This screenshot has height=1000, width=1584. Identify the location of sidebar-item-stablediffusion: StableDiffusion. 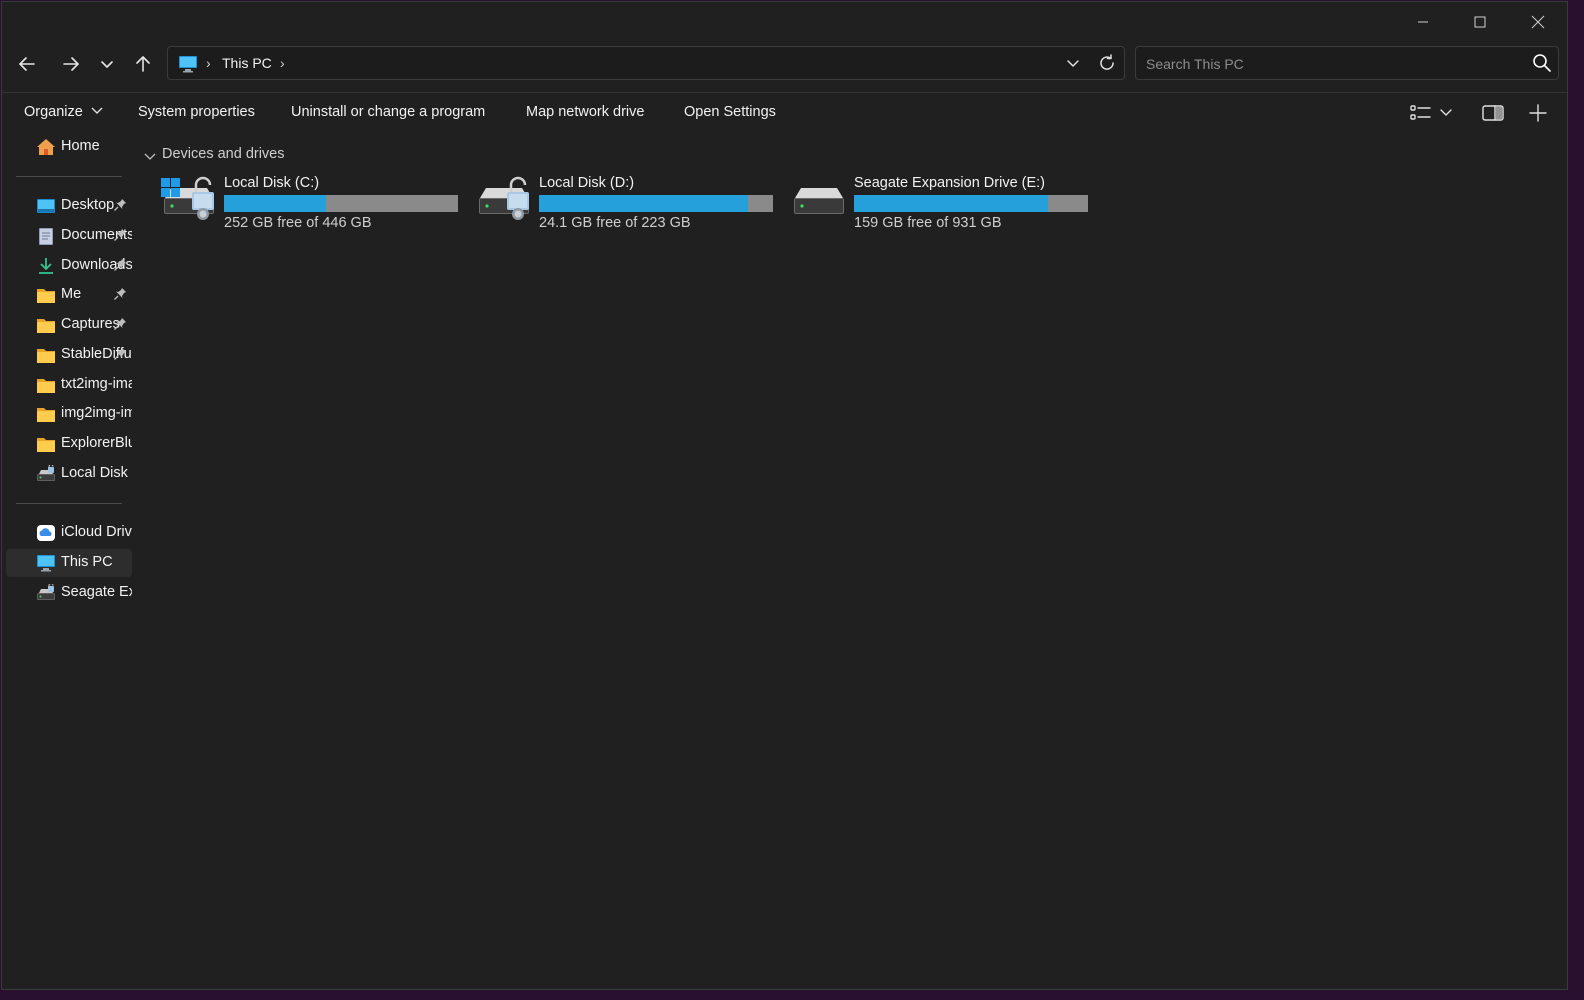
(69, 355).